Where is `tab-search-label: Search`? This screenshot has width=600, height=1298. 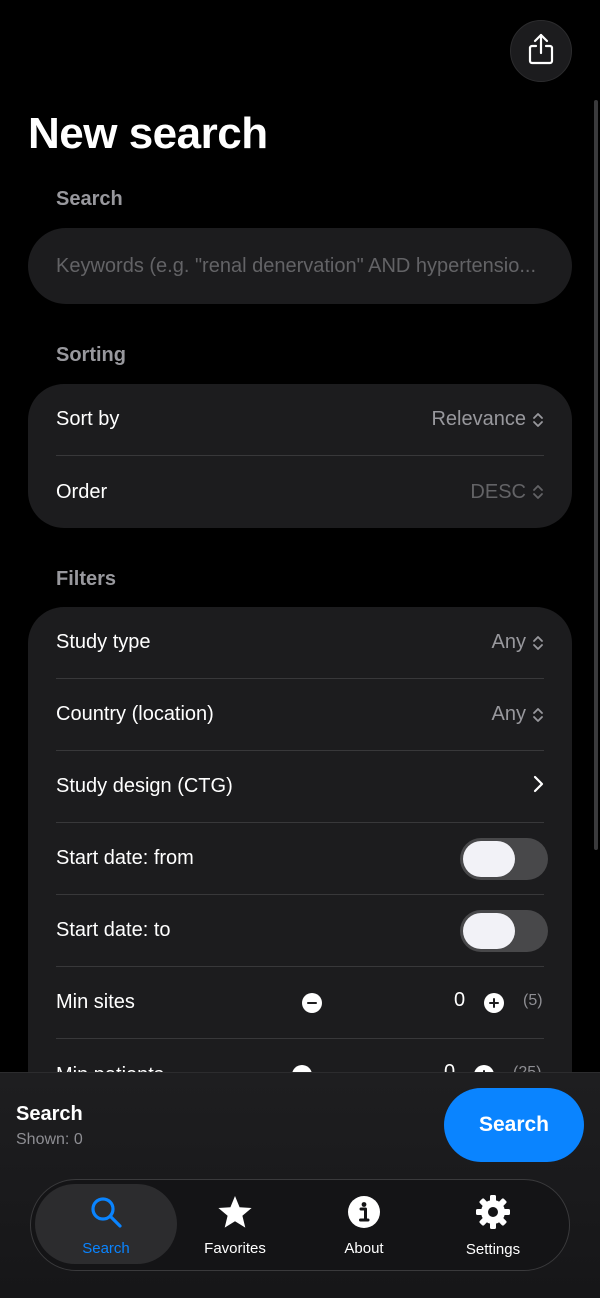 tab-search-label: Search is located at coordinates (106, 1248).